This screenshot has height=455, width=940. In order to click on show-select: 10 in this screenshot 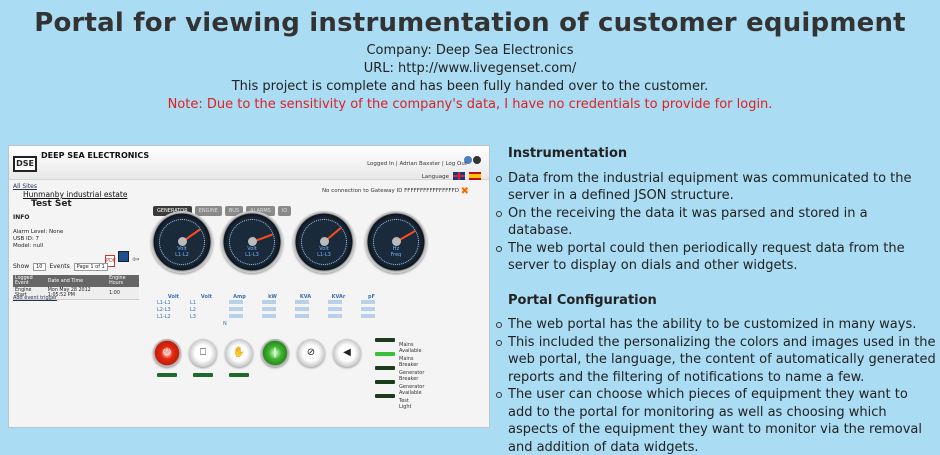, I will do `click(39, 267)`.